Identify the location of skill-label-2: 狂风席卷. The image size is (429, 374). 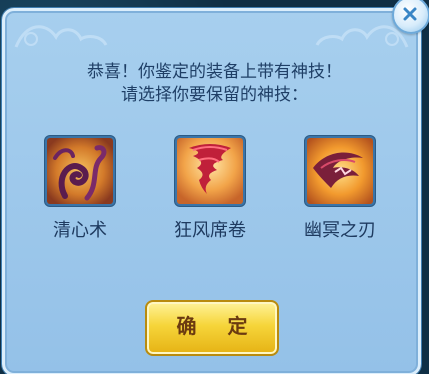
(210, 230).